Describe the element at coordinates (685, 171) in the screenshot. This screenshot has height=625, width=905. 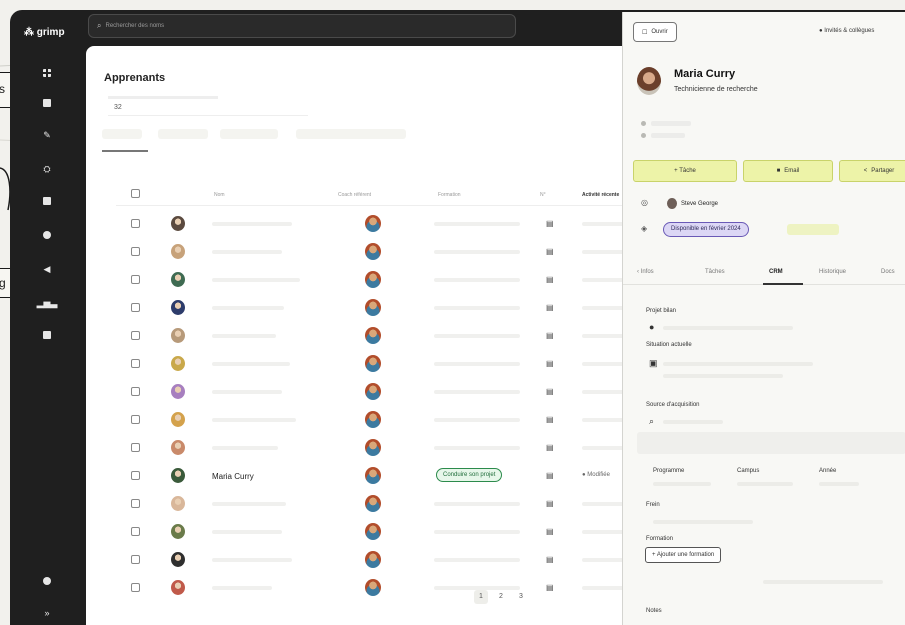
I see `add-task-button: + Tâche` at that location.